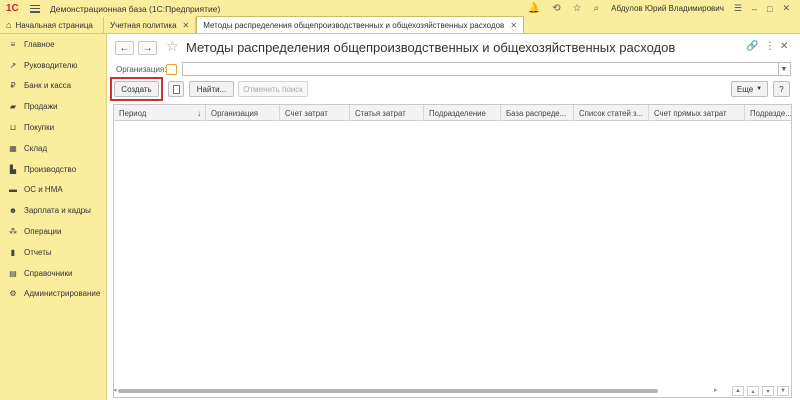 The width and height of the screenshot is (800, 400). Describe the element at coordinates (697, 113) in the screenshot. I see `column-header: Счет прямых затрат` at that location.